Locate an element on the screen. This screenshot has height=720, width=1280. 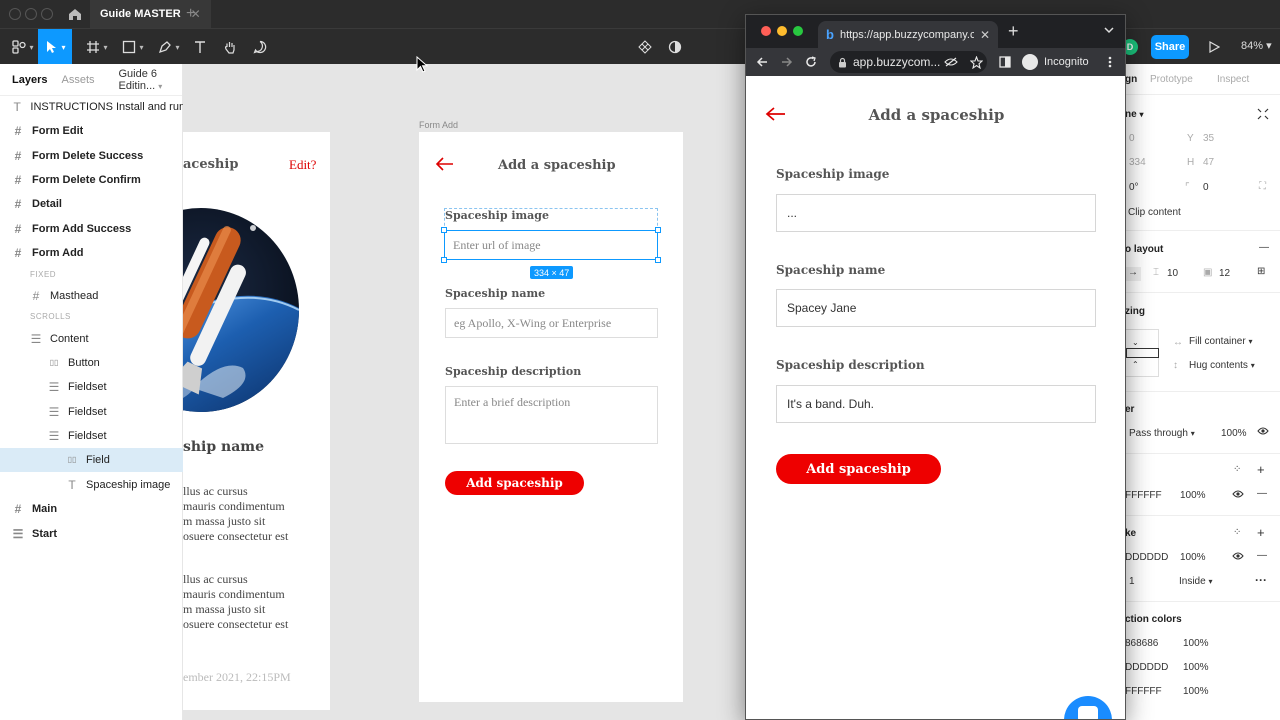
back-arrow-icon is located at coordinates (445, 165).